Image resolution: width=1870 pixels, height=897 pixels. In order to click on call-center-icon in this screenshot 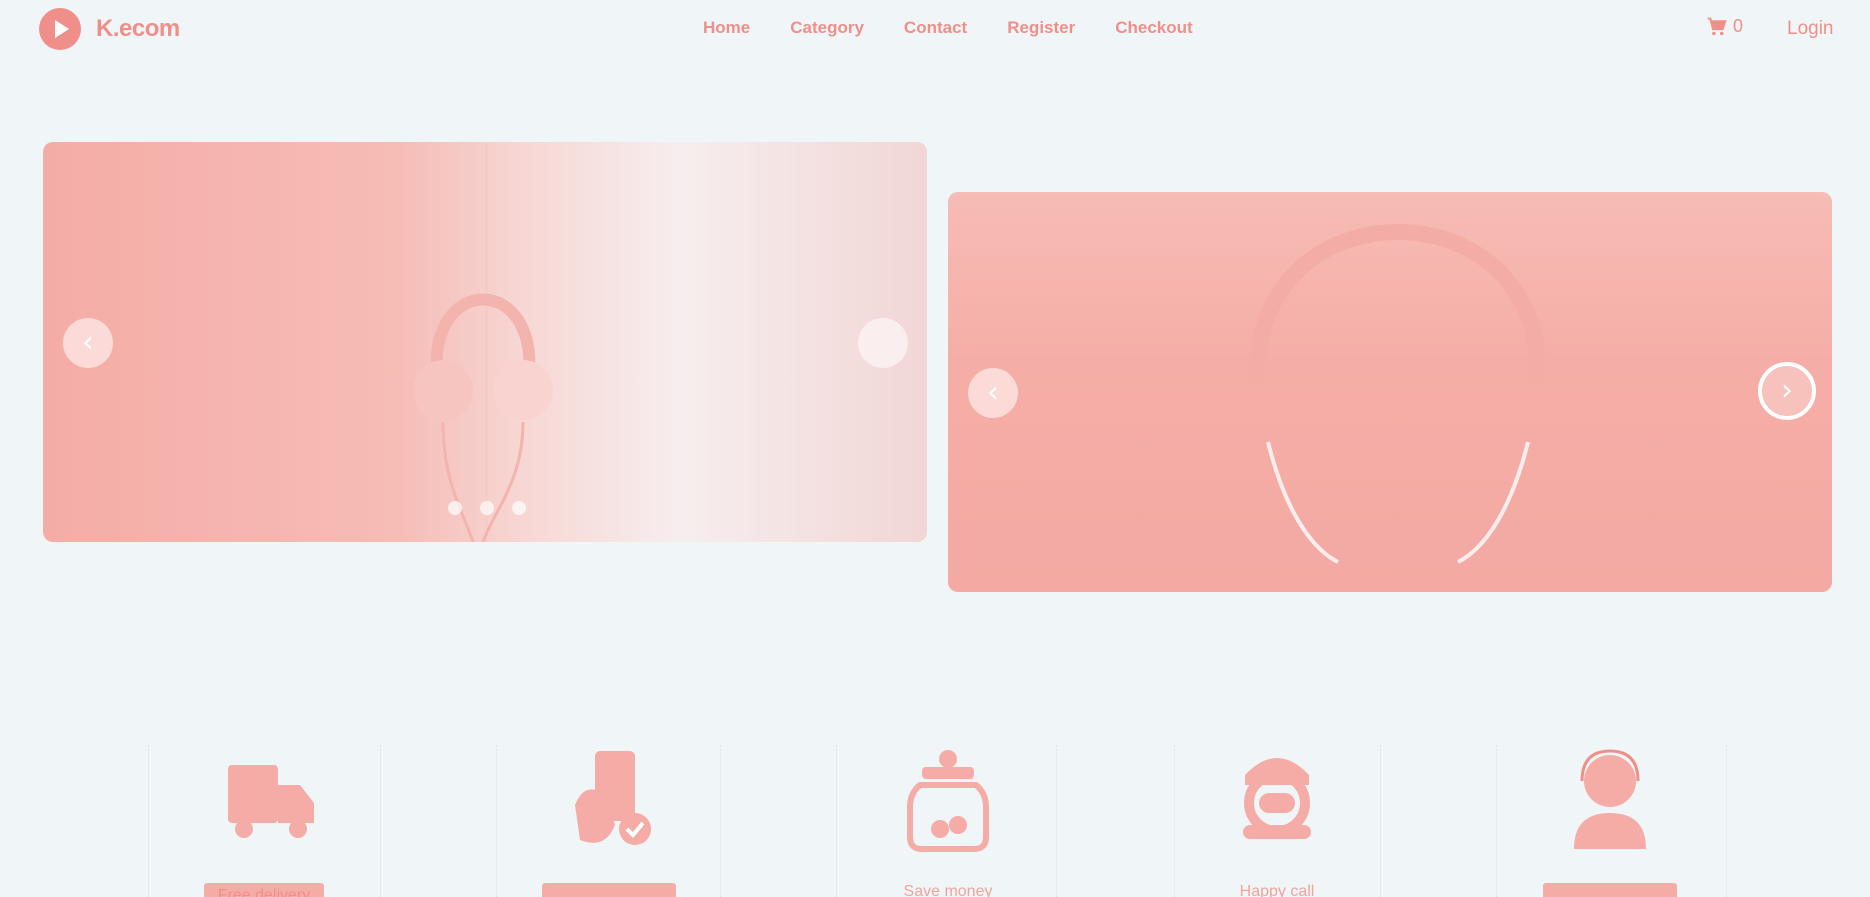, I will do `click(1277, 798)`.